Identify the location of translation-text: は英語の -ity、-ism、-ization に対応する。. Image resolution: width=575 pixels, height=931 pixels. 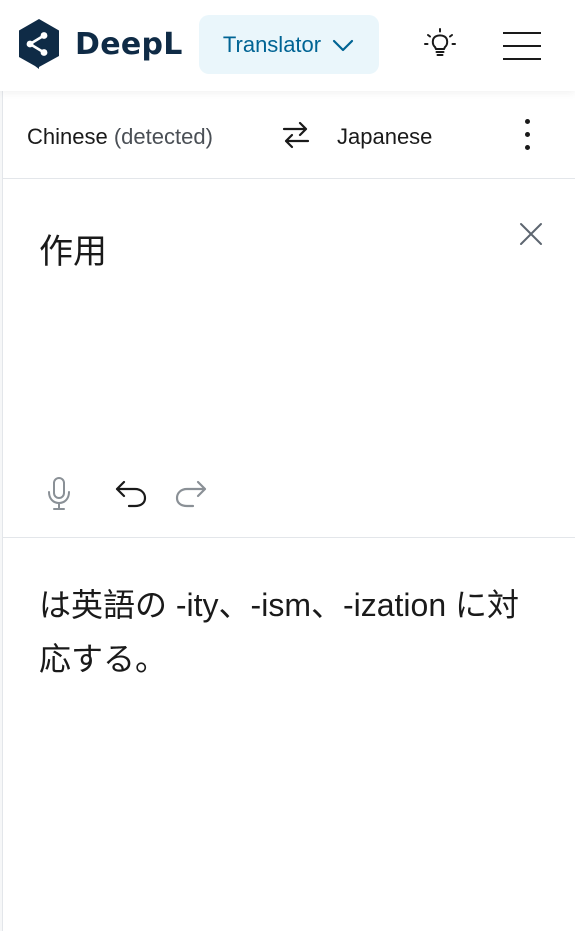
(289, 632).